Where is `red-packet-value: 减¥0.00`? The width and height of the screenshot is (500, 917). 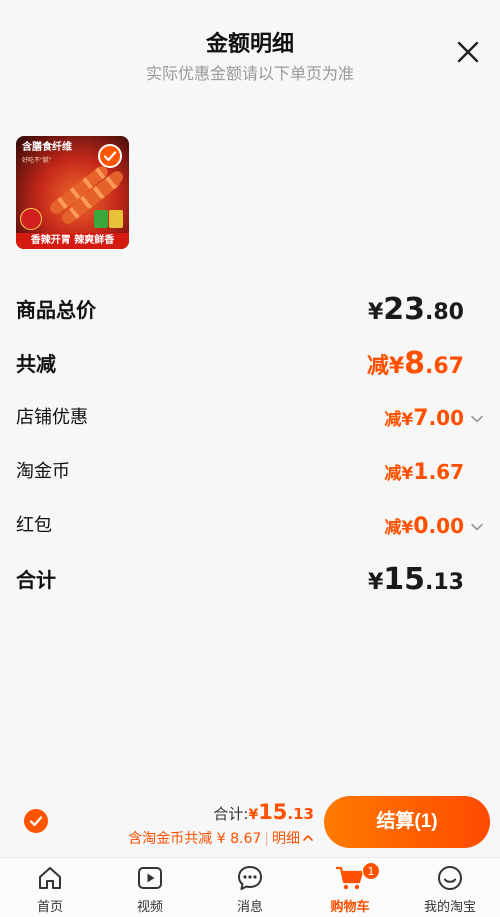 red-packet-value: 减¥0.00 is located at coordinates (424, 527).